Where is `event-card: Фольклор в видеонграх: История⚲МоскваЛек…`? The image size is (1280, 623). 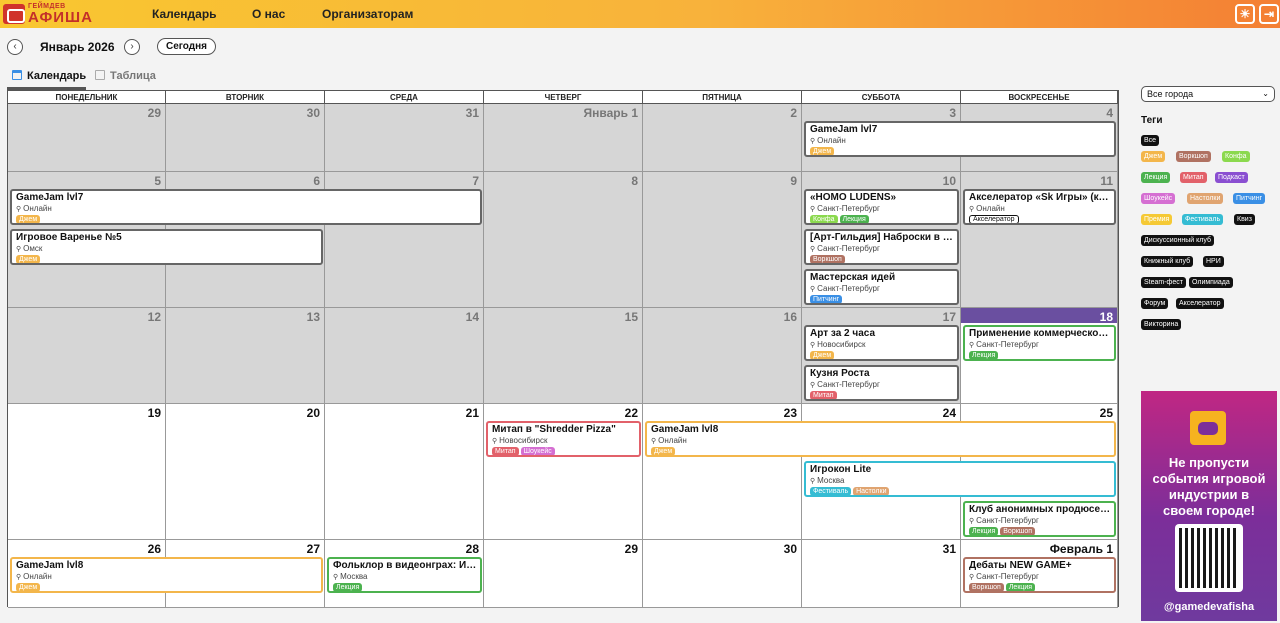 event-card: Фольклор в видеонграх: История⚲МоскваЛек… is located at coordinates (404, 575).